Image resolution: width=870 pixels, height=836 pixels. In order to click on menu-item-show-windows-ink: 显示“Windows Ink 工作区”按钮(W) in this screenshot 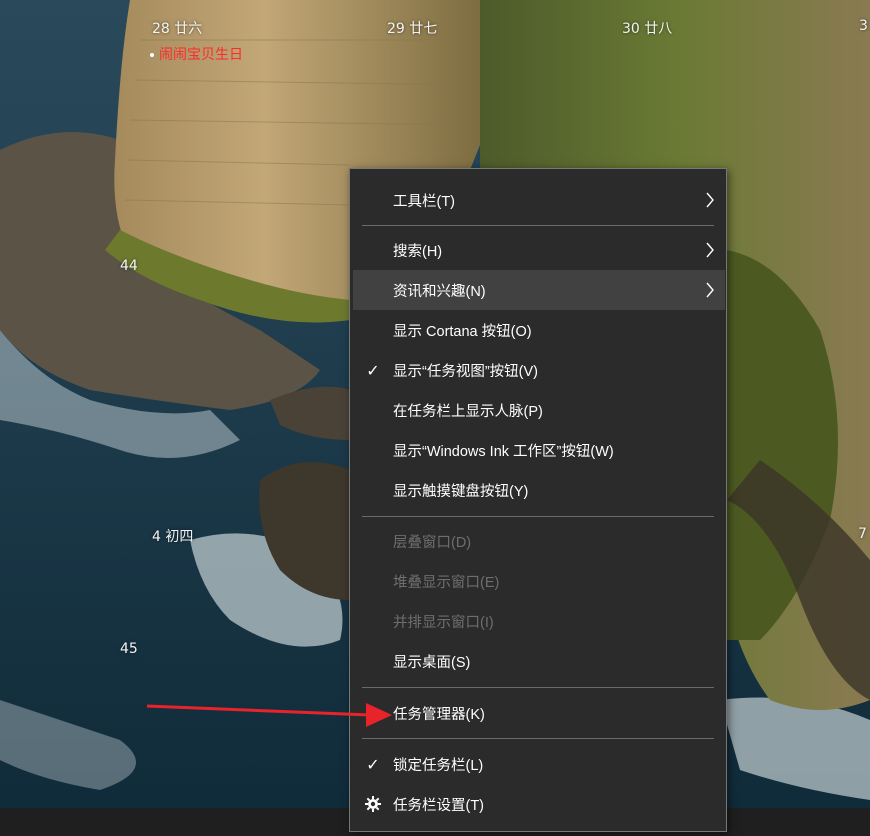, I will do `click(539, 450)`.